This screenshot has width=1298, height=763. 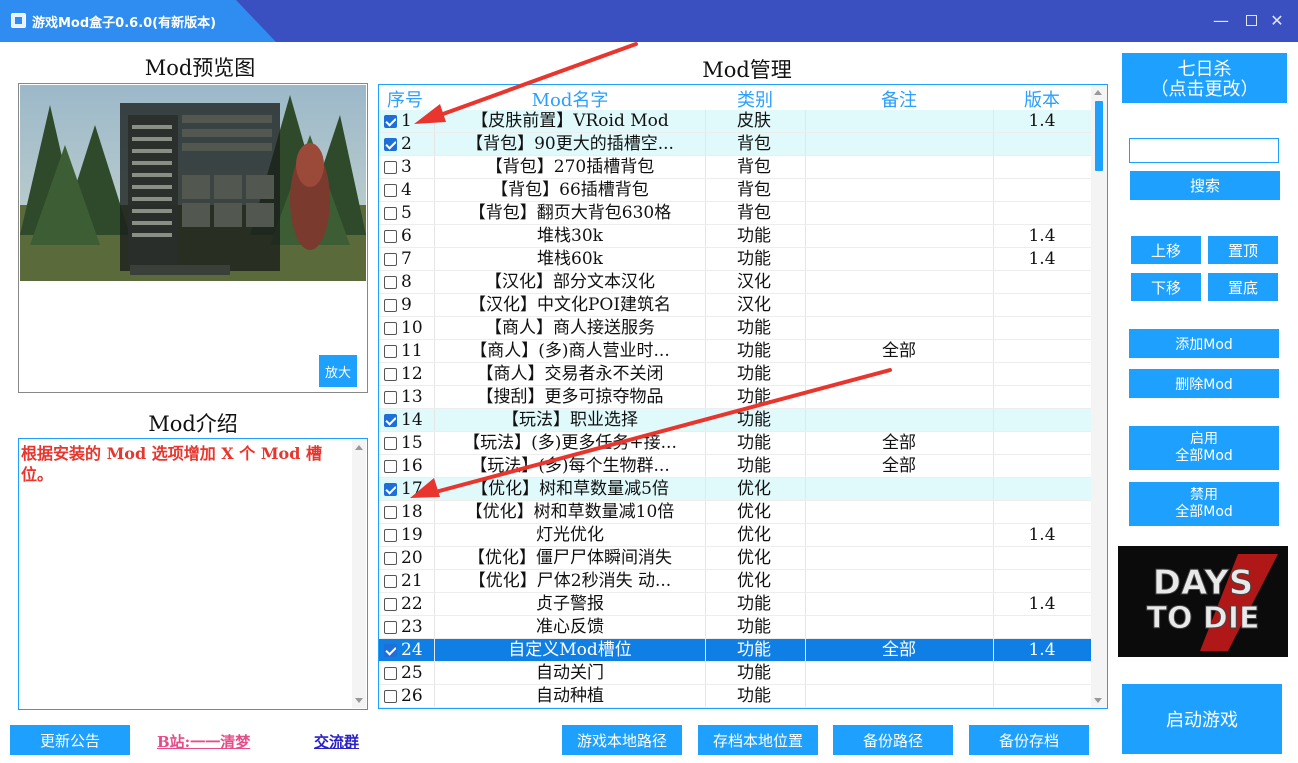 What do you see at coordinates (736, 443) in the screenshot?
I see `mod-row: 15 【玩法】(多)更多任务+接... 功能 全部` at bounding box center [736, 443].